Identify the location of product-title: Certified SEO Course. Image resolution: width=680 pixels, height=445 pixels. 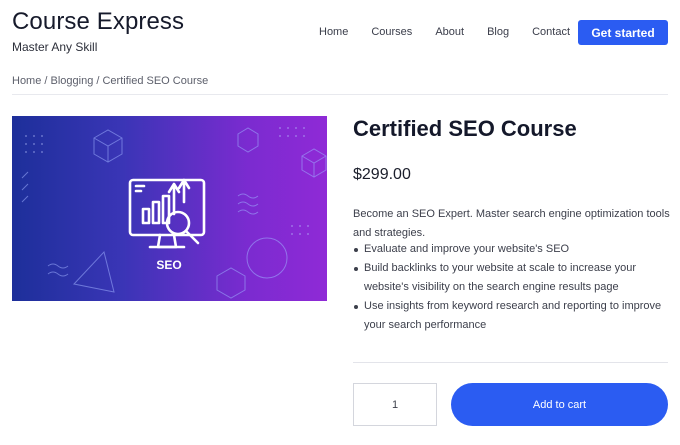
(465, 128).